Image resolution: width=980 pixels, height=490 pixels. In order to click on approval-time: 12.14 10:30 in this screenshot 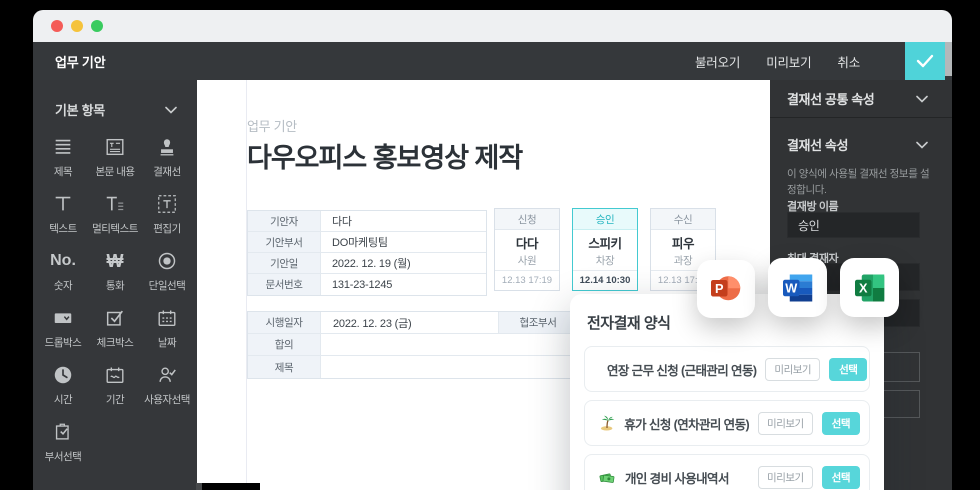, I will do `click(605, 280)`.